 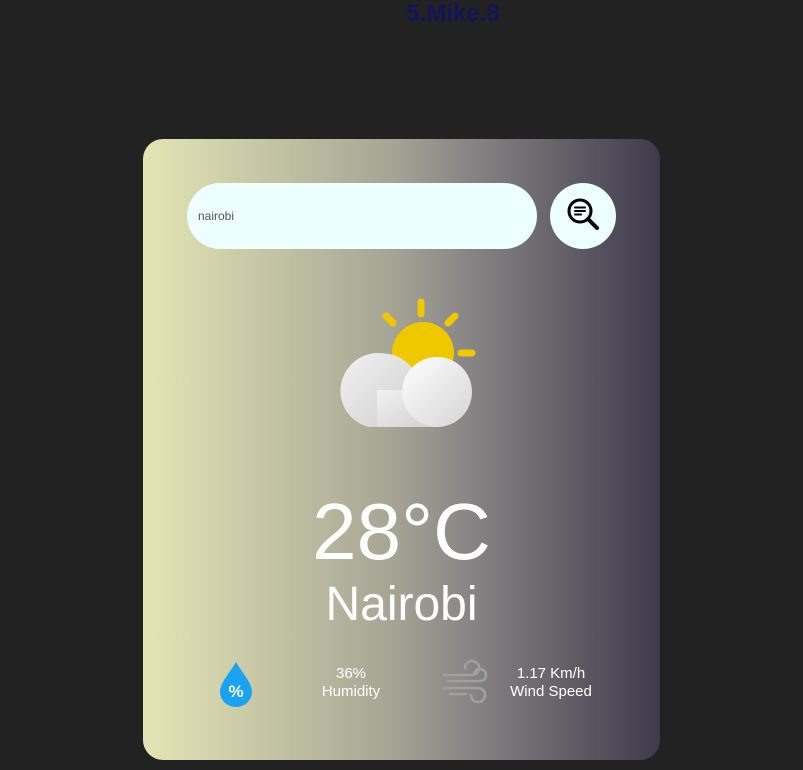 I want to click on search-button, so click(x=583, y=216).